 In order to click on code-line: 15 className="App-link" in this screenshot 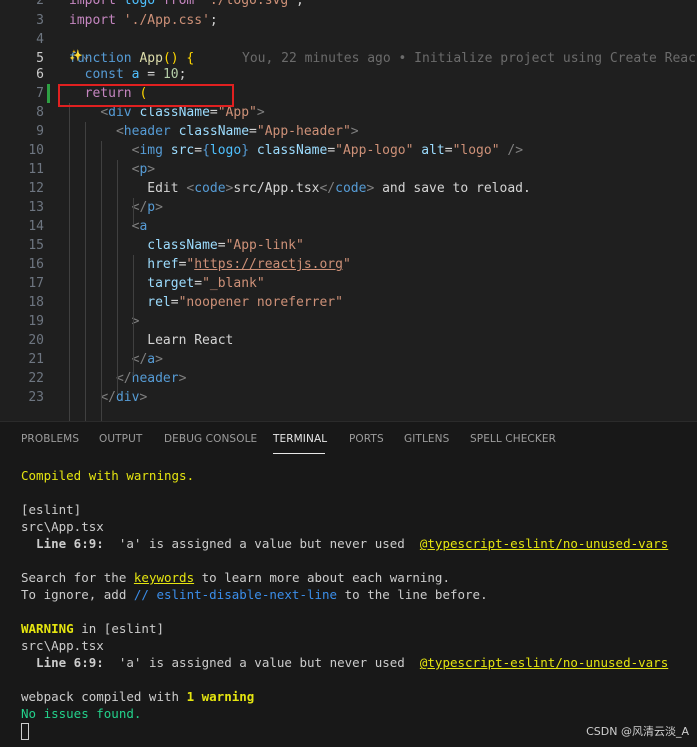, I will do `click(348, 245)`.